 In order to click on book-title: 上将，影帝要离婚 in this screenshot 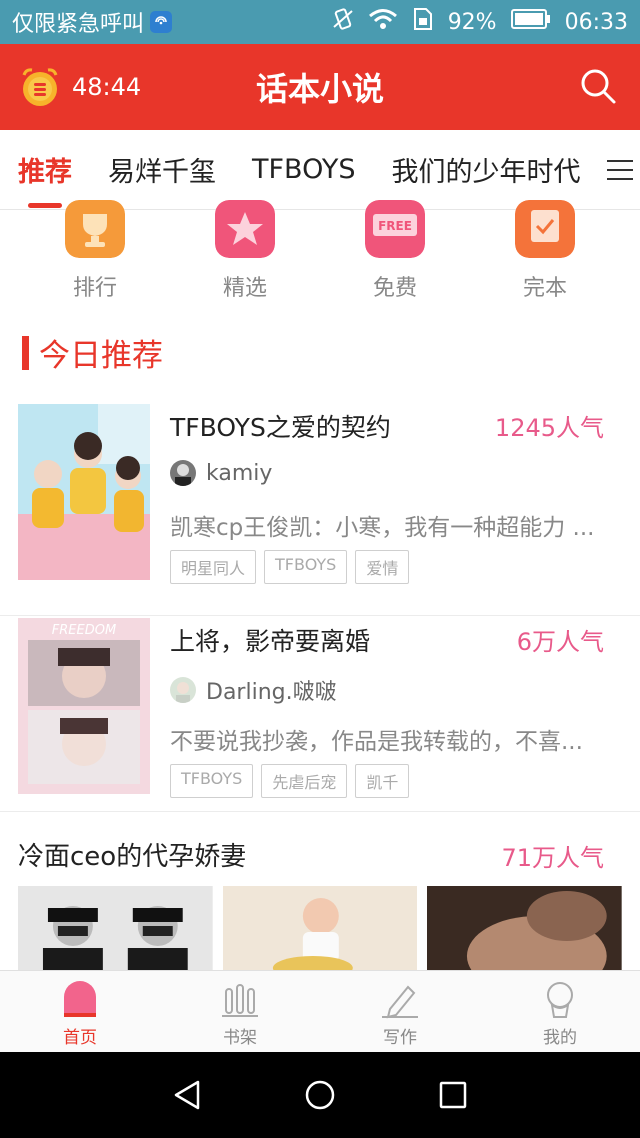, I will do `click(270, 641)`.